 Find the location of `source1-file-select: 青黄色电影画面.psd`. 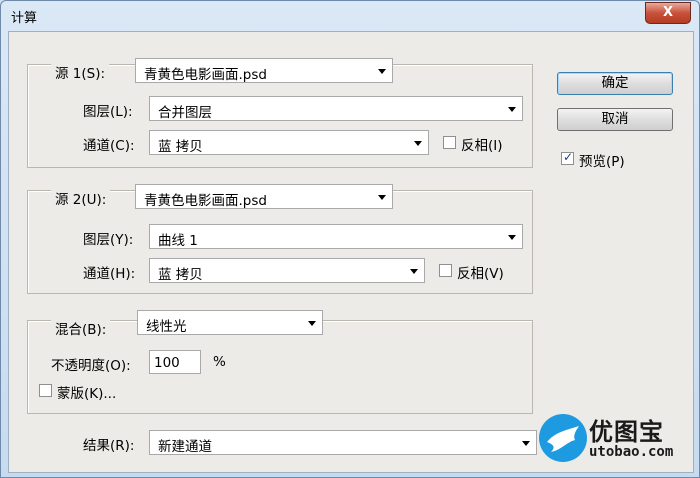

source1-file-select: 青黄色电影画面.psd is located at coordinates (264, 70).